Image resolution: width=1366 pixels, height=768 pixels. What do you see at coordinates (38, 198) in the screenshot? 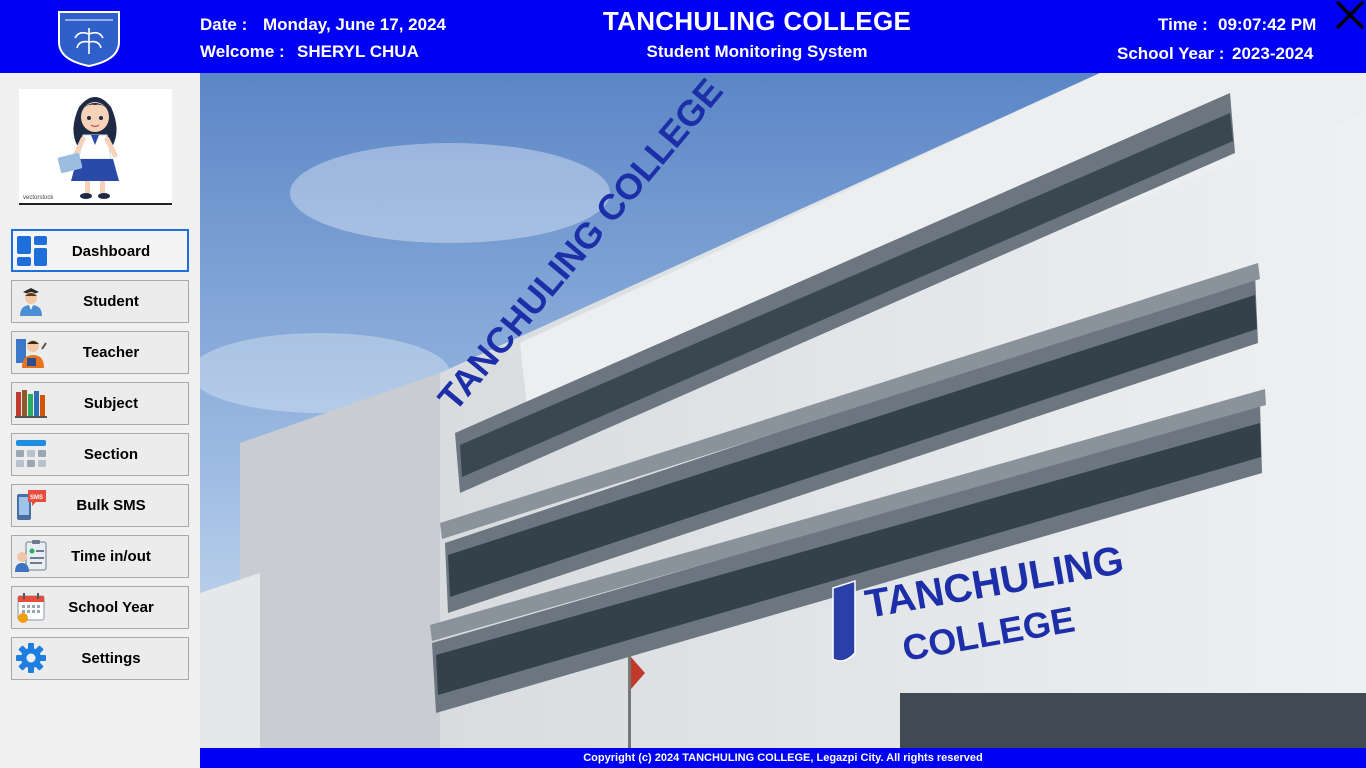
I see `avatar-watermark: vectorstock` at bounding box center [38, 198].